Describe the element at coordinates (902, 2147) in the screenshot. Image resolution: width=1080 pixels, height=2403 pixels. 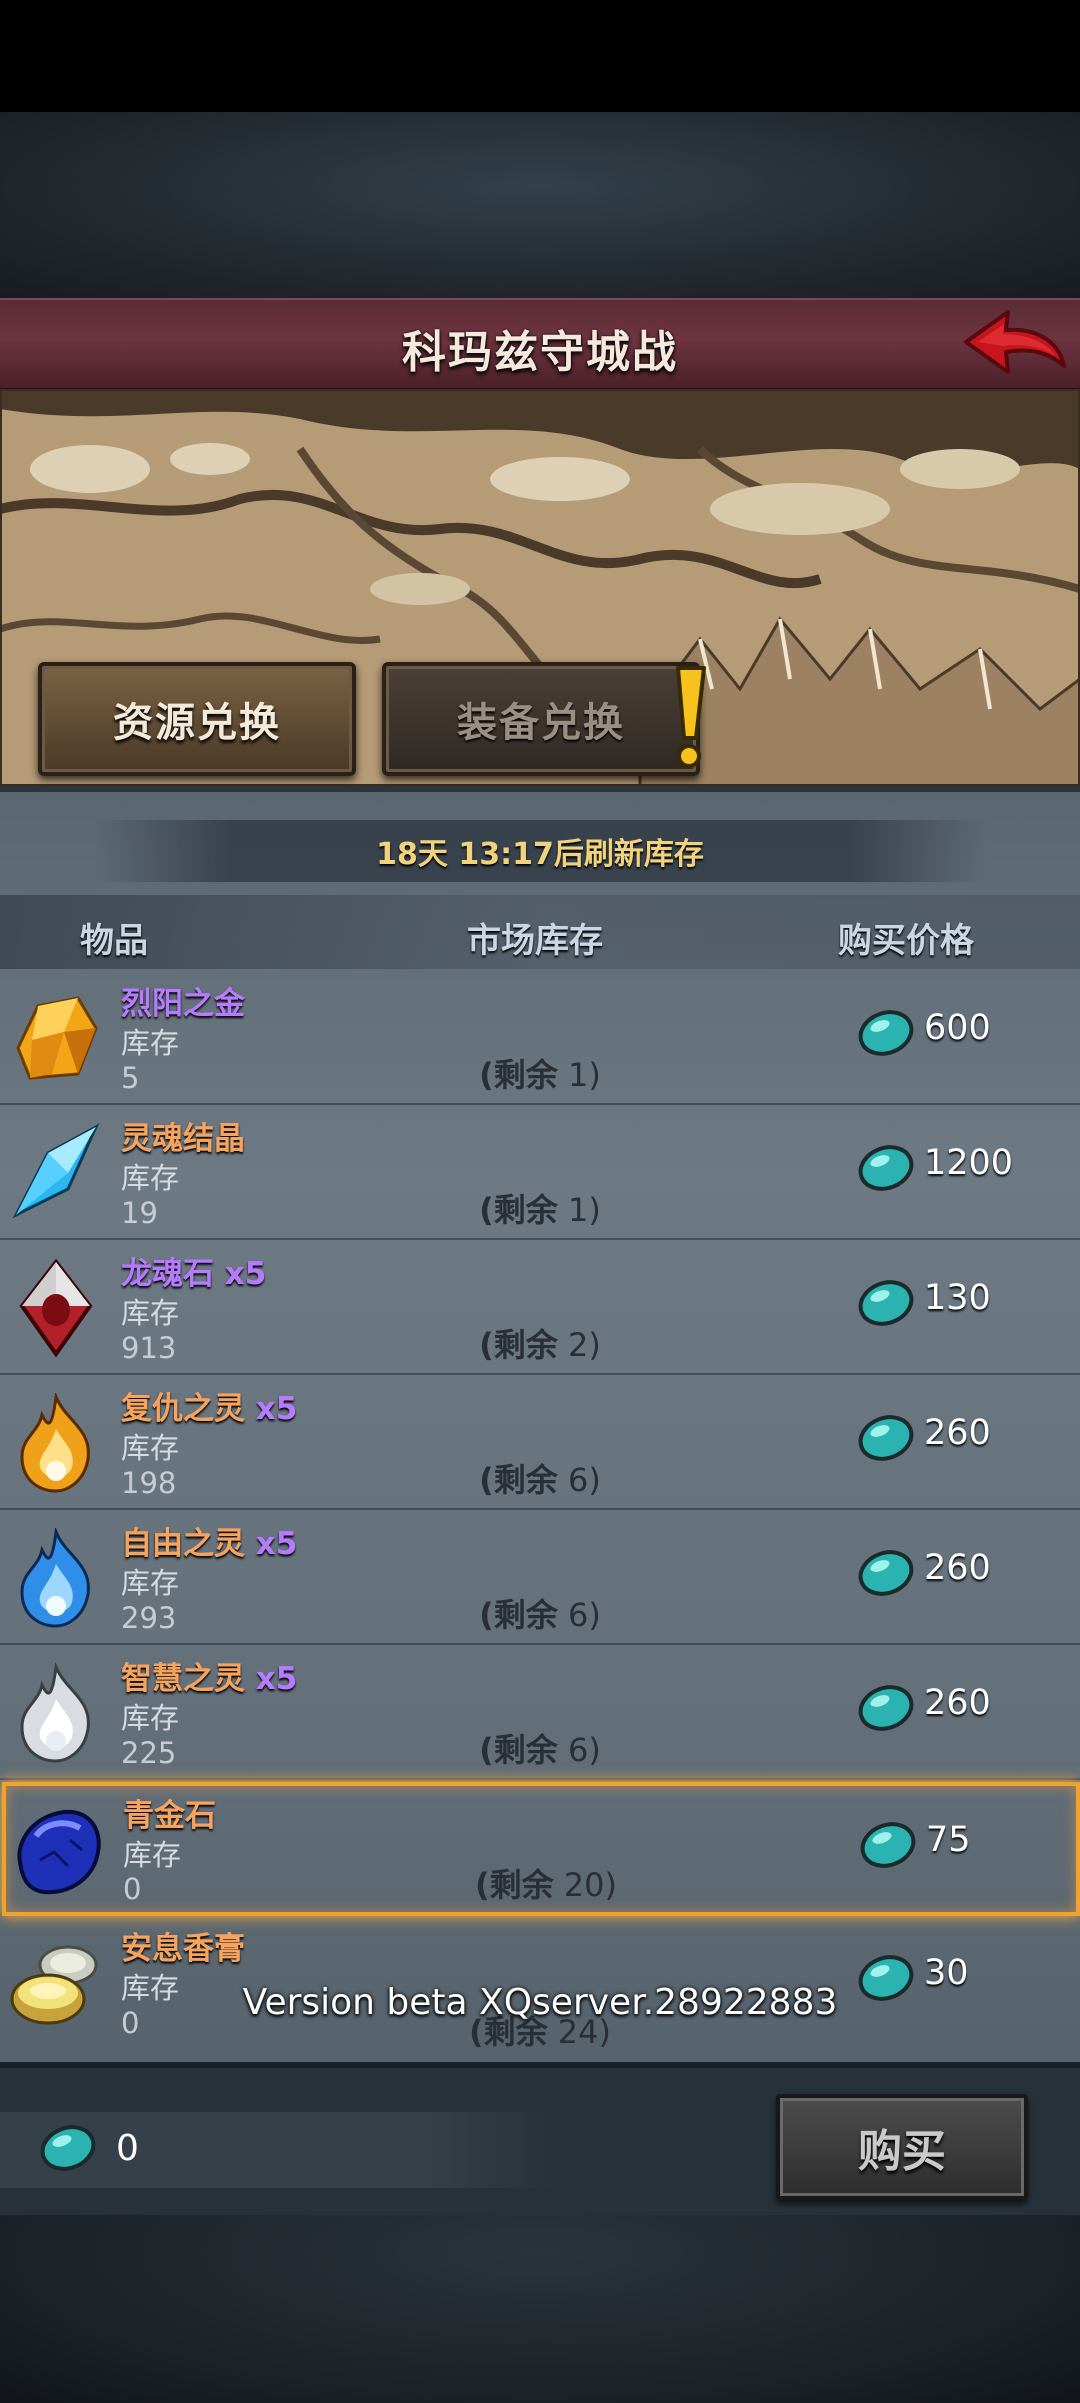
I see `buy-button: 购买` at that location.